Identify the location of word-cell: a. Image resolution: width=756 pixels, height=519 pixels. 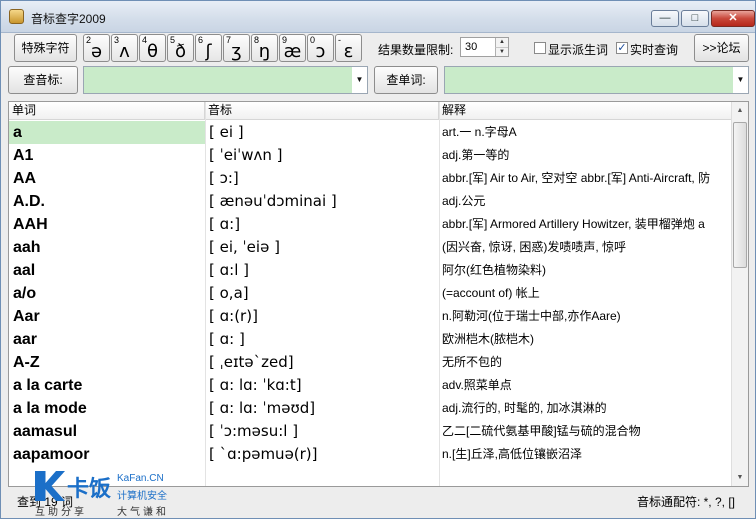
(107, 132).